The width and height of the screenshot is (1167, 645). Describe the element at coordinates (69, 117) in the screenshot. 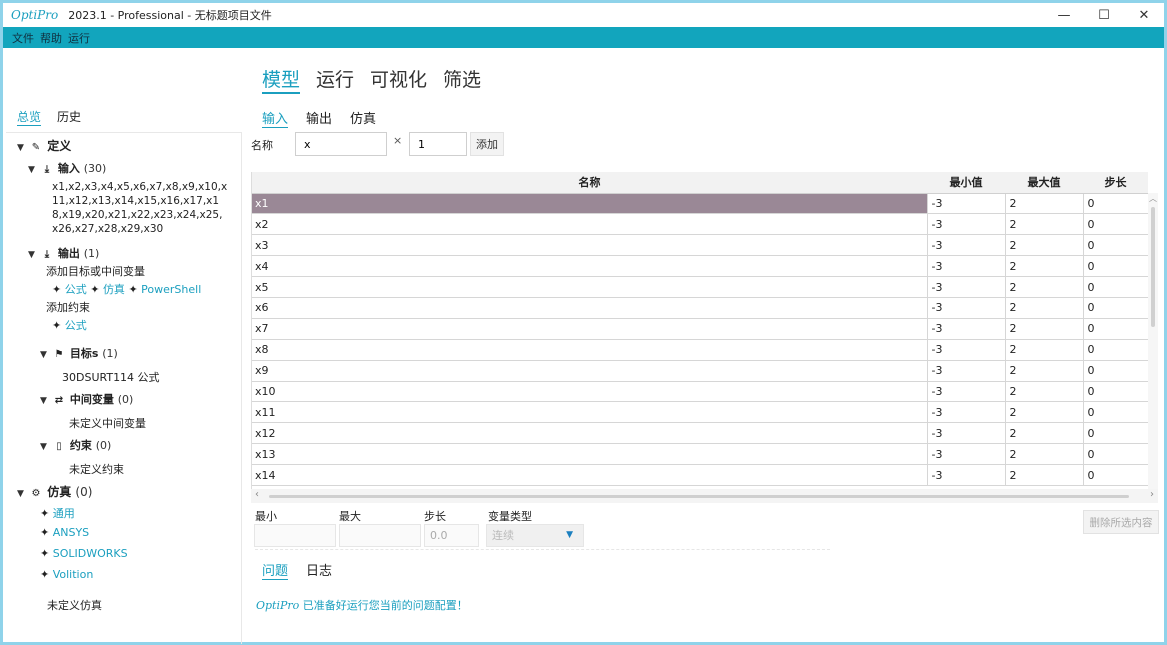

I see `tab-history: 历史` at that location.